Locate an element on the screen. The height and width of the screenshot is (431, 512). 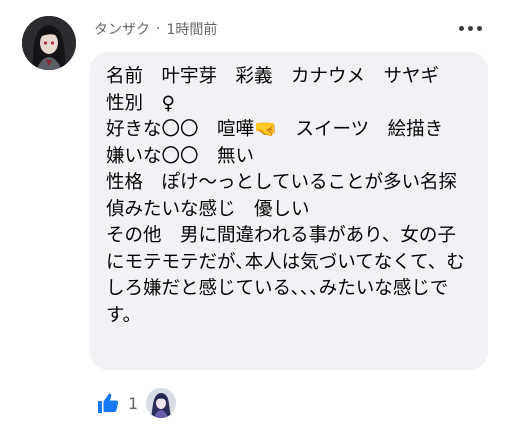
thumbs-up-icon is located at coordinates (108, 403).